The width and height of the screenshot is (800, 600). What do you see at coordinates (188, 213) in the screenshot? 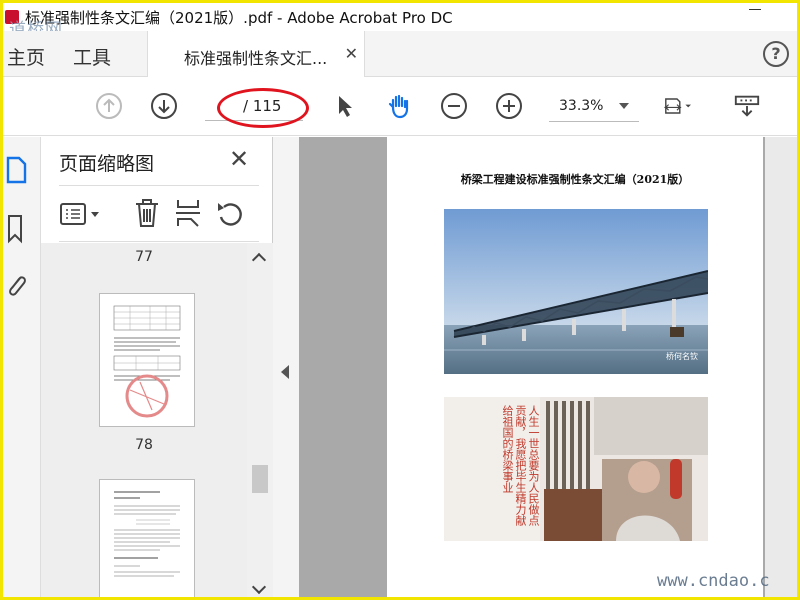
I see `extract-pages-icon` at bounding box center [188, 213].